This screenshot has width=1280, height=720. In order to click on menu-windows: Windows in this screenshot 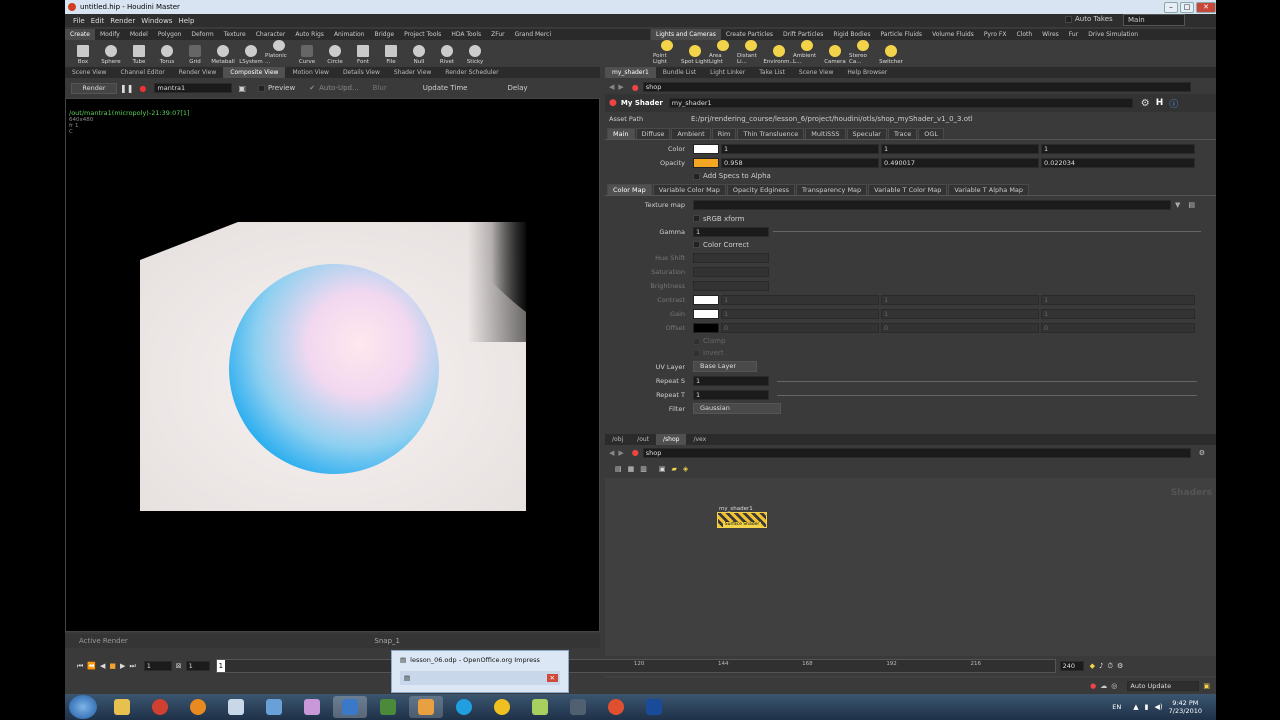, I will do `click(156, 21)`.